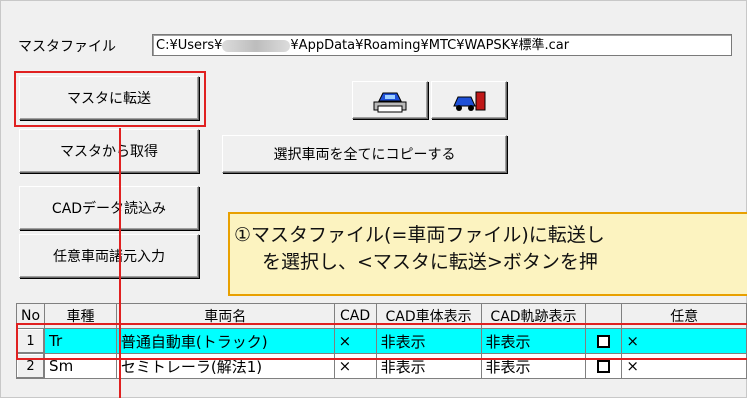 This screenshot has height=398, width=747. I want to click on path-prefix: C:¥Users¥, so click(189, 45).